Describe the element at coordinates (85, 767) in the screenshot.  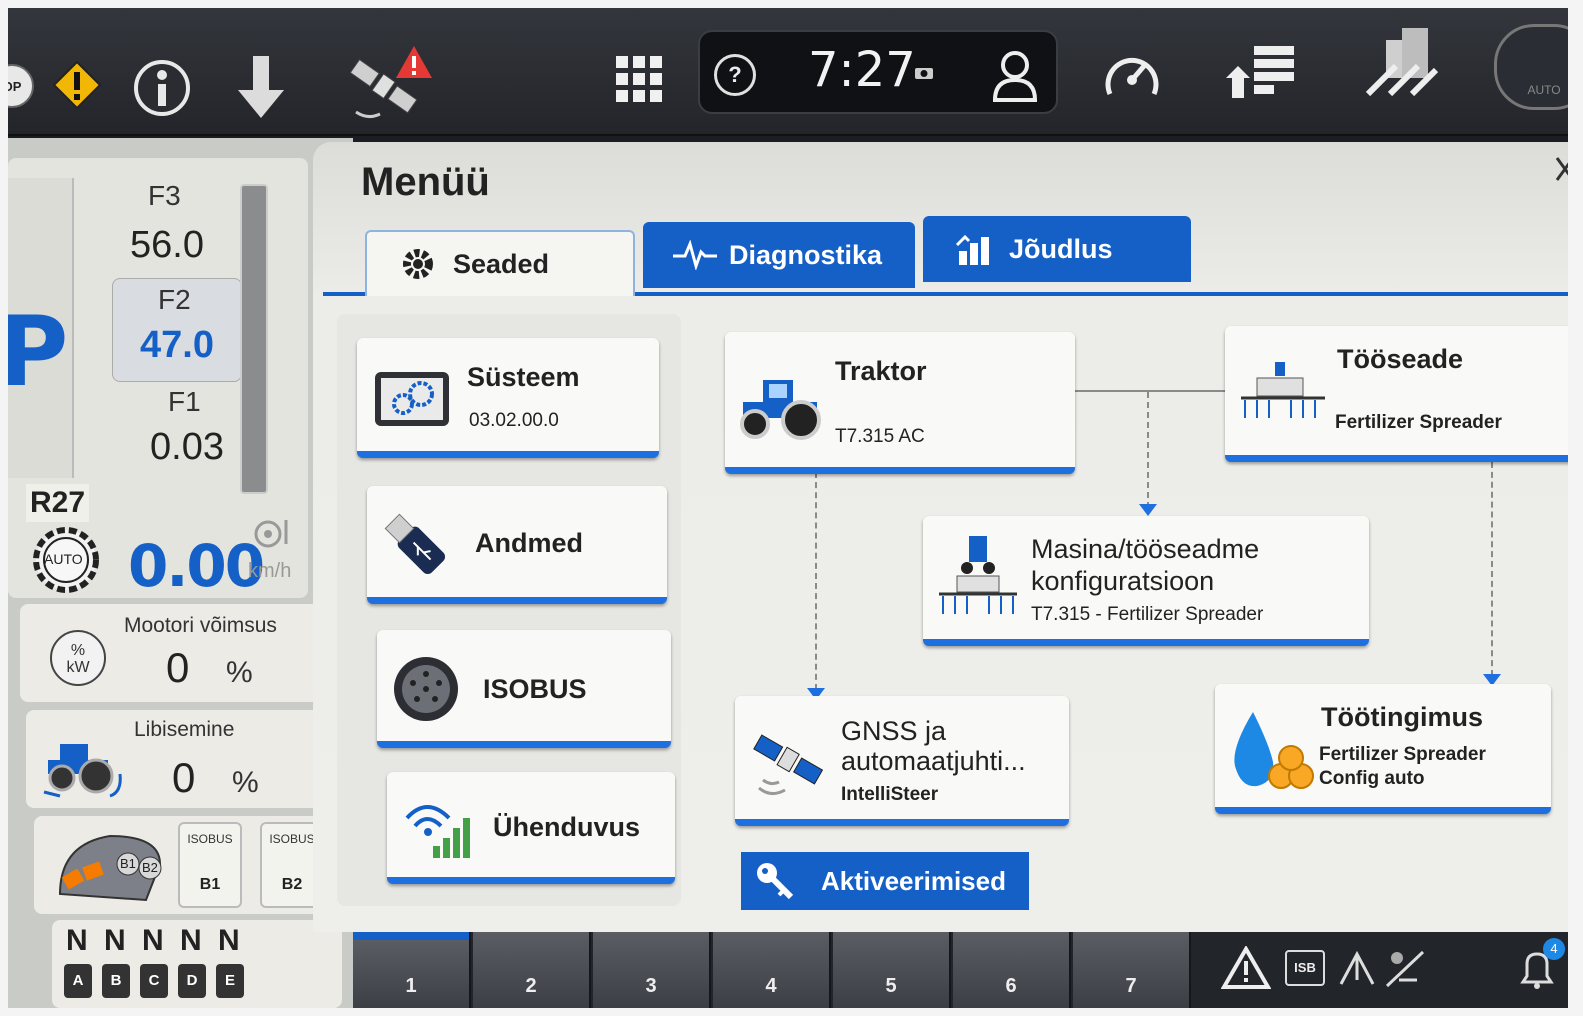
I see `tractor-slip-icon` at that location.